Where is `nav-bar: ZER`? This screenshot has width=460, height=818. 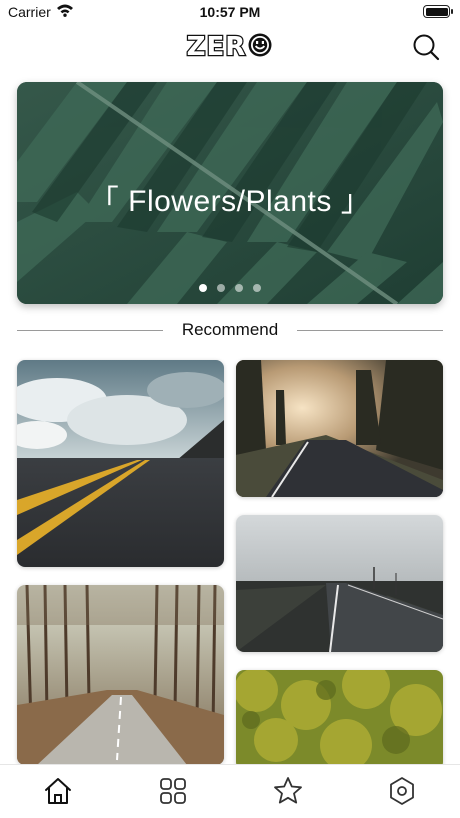 nav-bar: ZER is located at coordinates (230, 48).